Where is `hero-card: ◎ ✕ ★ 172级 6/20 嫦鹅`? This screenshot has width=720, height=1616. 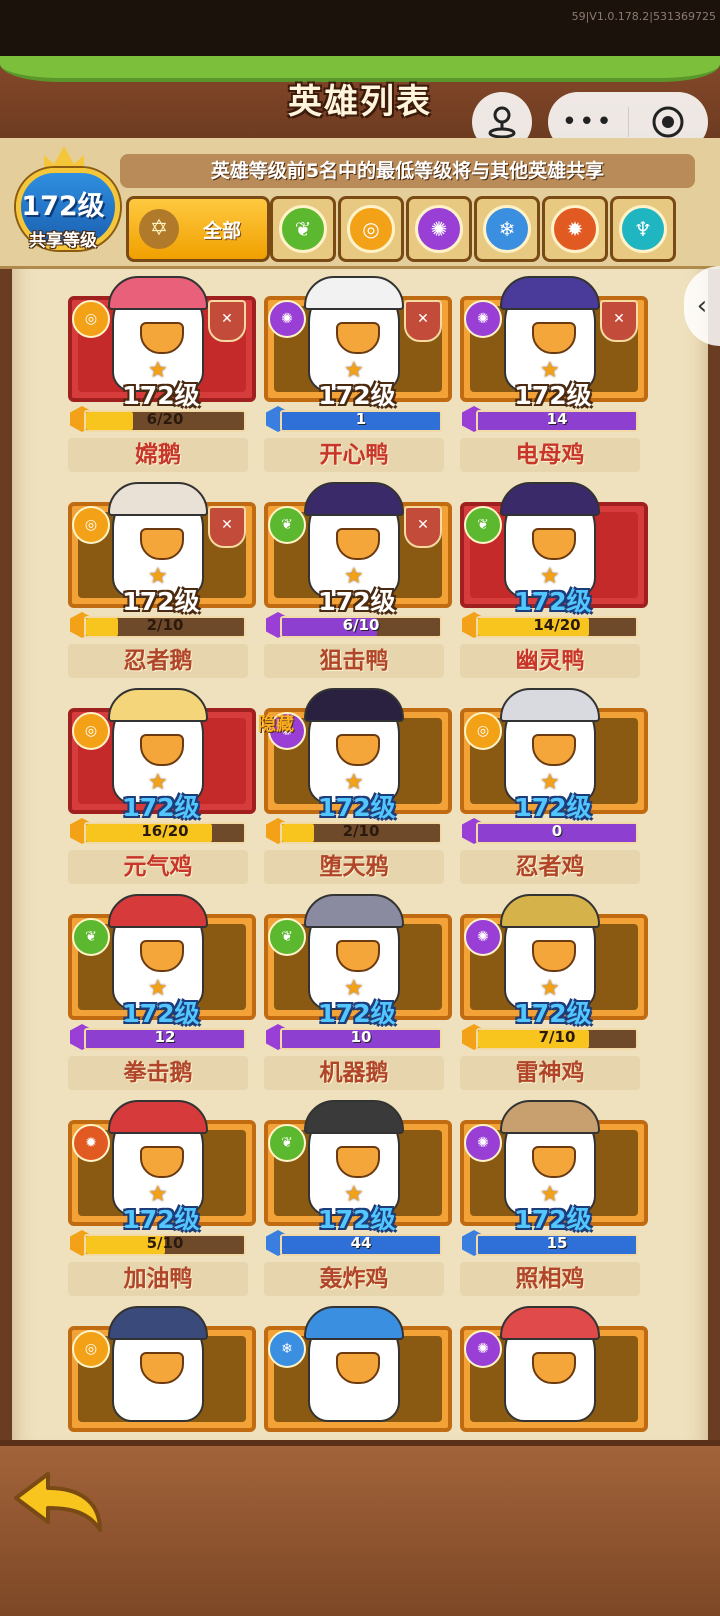
hero-card: ◎ ✕ ★ 172级 6/20 嫦鹅 is located at coordinates (162, 382).